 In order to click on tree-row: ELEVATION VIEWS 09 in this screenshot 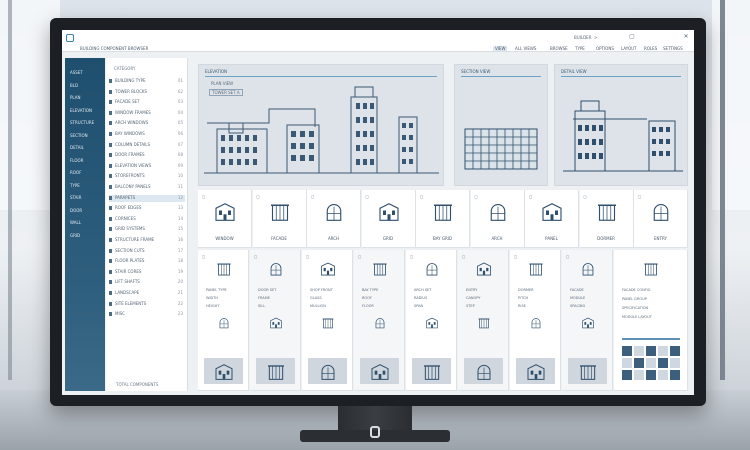, I will do `click(147, 166)`.